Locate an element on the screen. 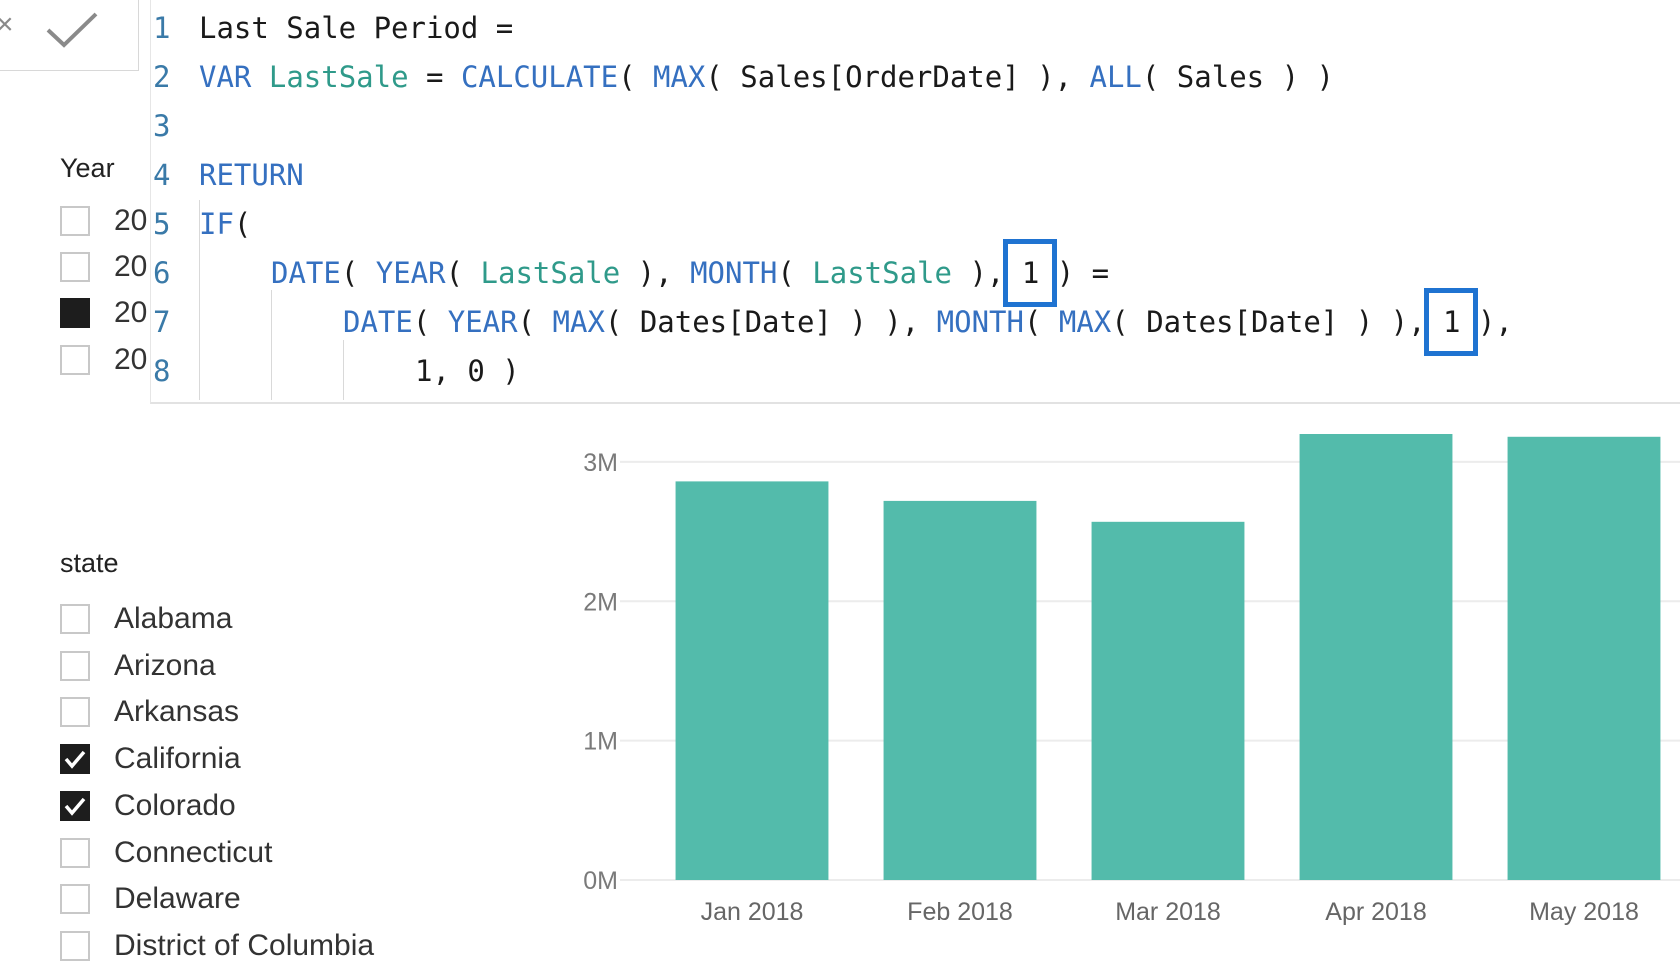  y-tick-label: 0M is located at coordinates (600, 881).